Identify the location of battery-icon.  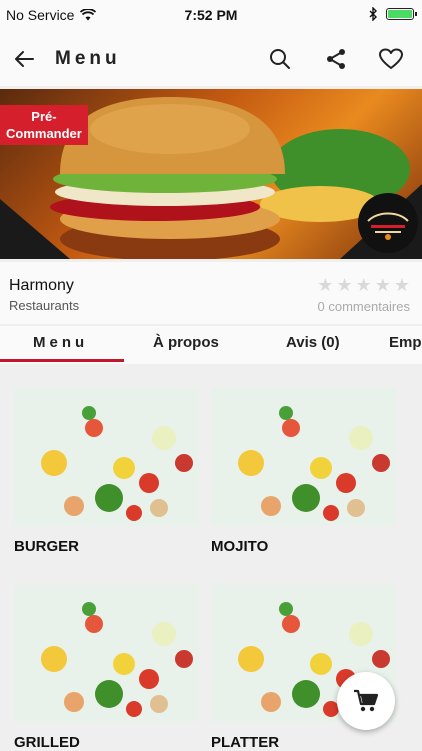
(401, 14).